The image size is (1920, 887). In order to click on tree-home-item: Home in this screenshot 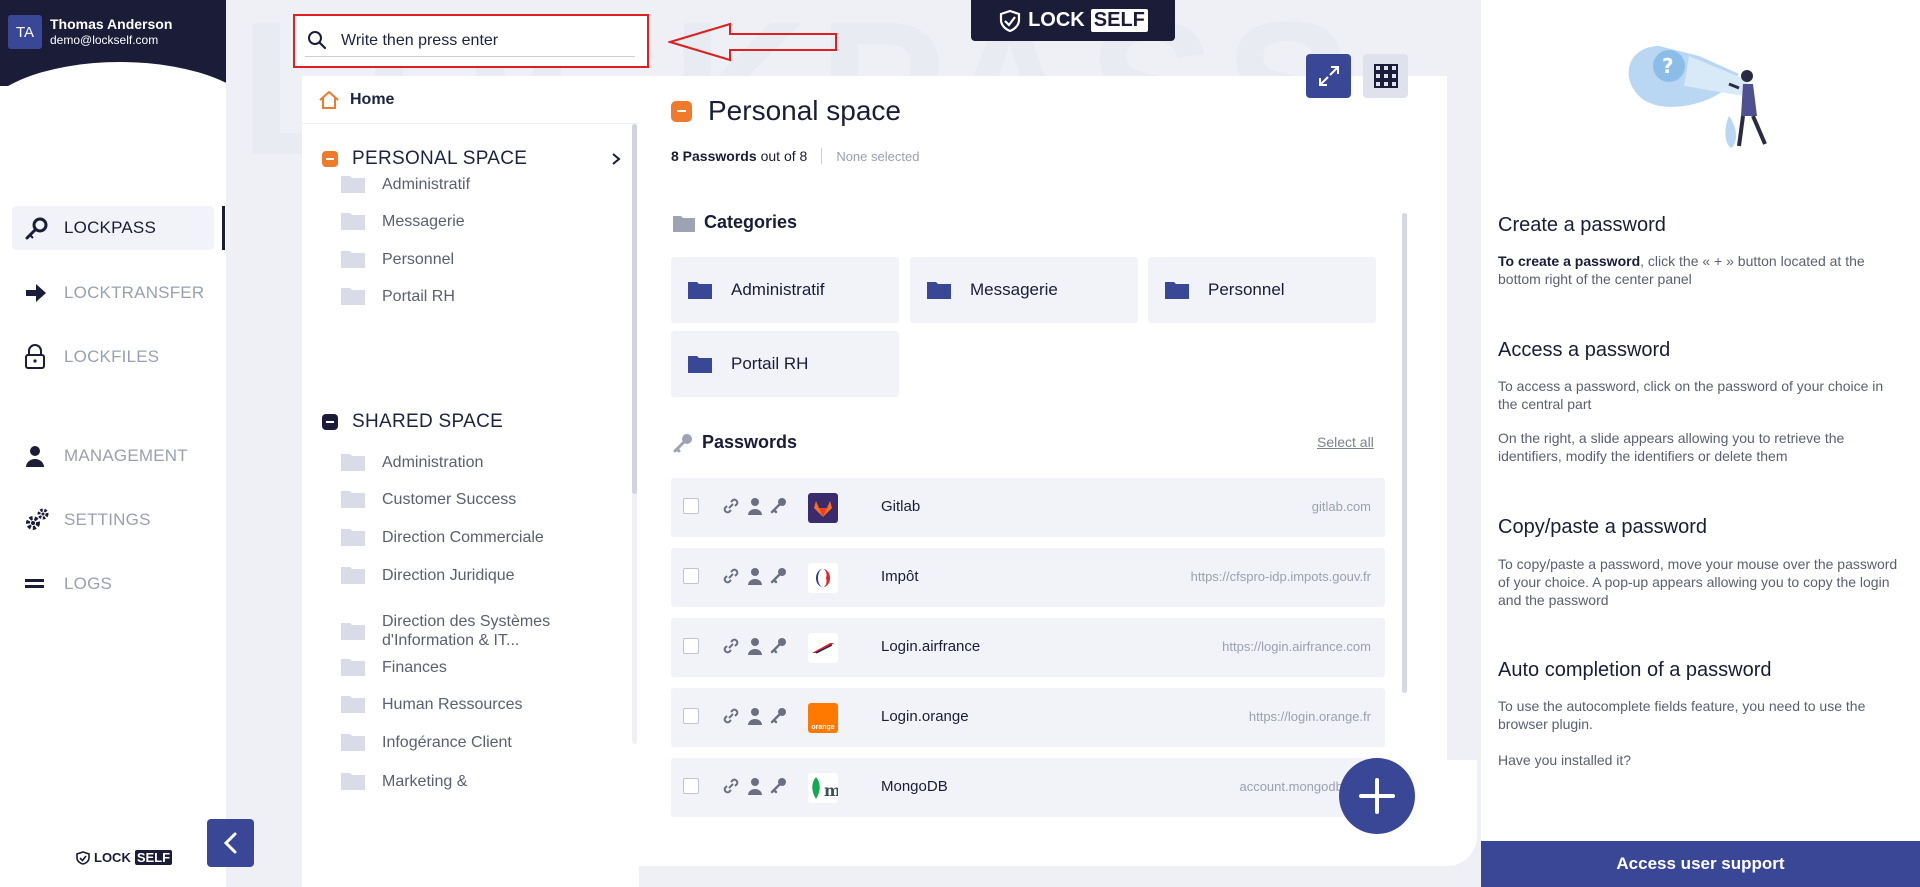, I will do `click(470, 100)`.